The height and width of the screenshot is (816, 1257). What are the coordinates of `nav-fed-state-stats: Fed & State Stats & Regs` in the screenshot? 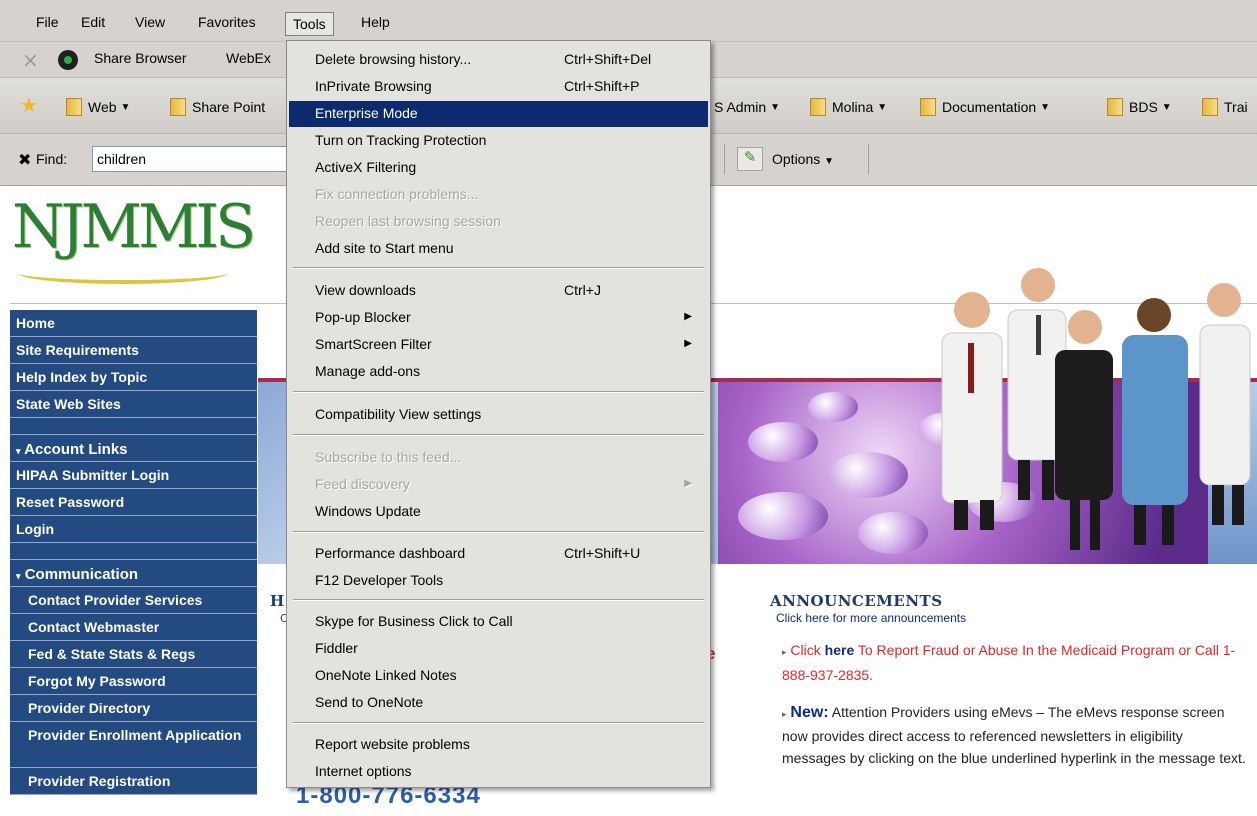 It's located at (133, 654).